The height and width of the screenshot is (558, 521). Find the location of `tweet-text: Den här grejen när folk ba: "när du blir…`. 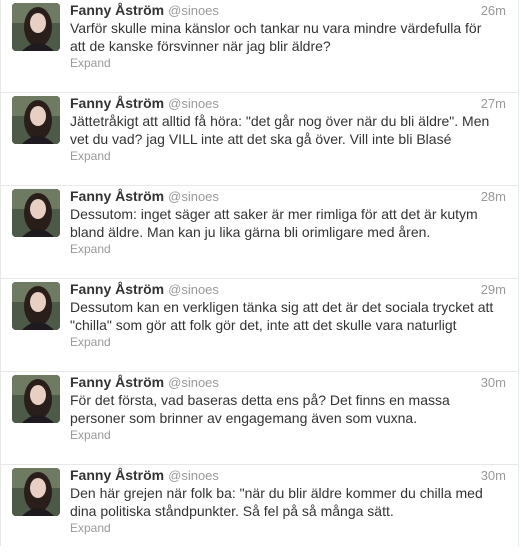

tweet-text: Den här grejen när folk ba: "när du blir… is located at coordinates (276, 502).